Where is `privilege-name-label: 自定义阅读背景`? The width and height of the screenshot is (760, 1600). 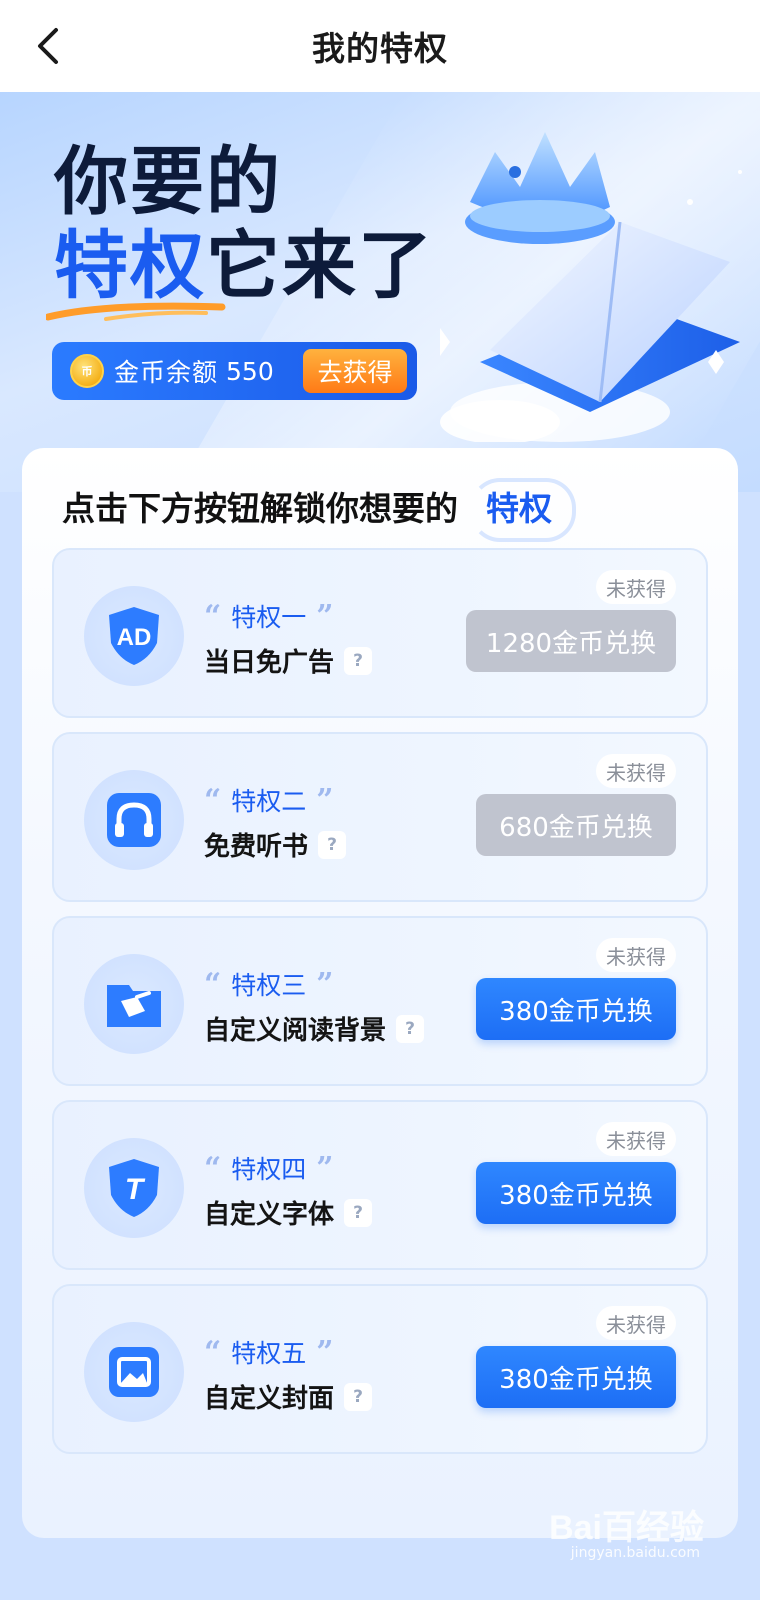 privilege-name-label: 自定义阅读背景 is located at coordinates (295, 1031).